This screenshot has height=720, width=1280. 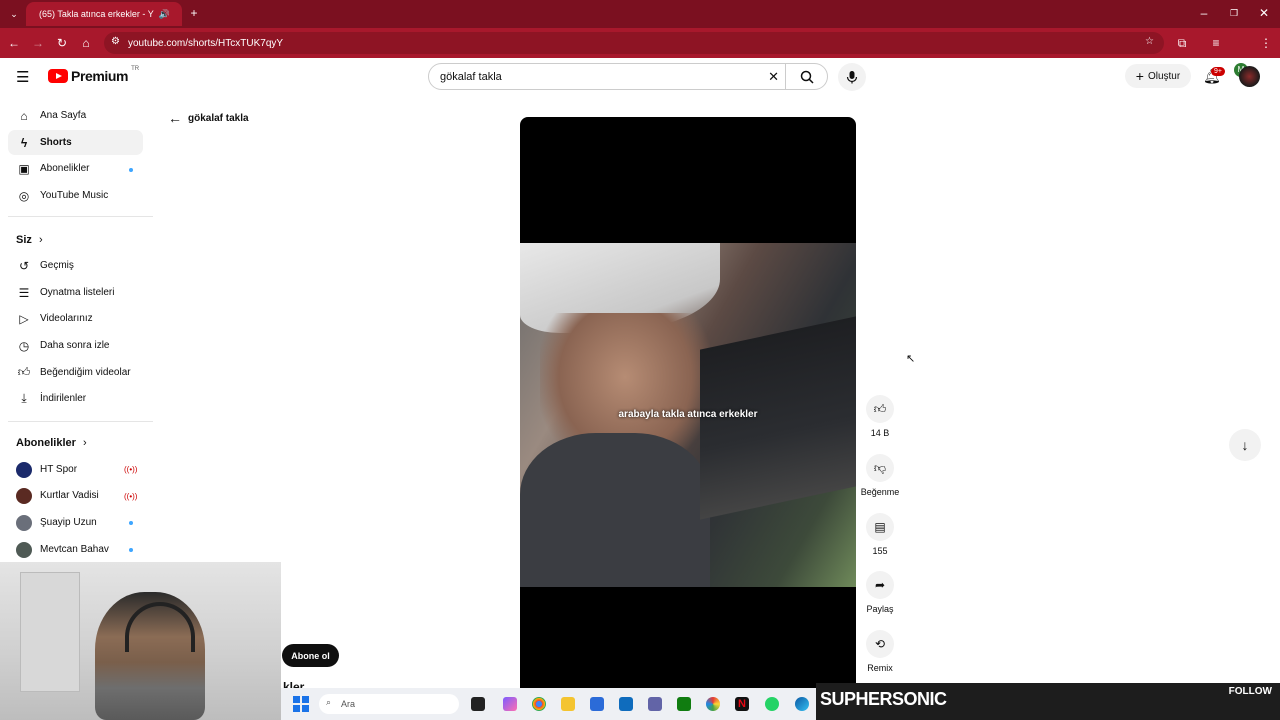 What do you see at coordinates (75, 549) in the screenshot?
I see `sidebar-channel-mevtcan-bahav: Mevtcan Bahav` at bounding box center [75, 549].